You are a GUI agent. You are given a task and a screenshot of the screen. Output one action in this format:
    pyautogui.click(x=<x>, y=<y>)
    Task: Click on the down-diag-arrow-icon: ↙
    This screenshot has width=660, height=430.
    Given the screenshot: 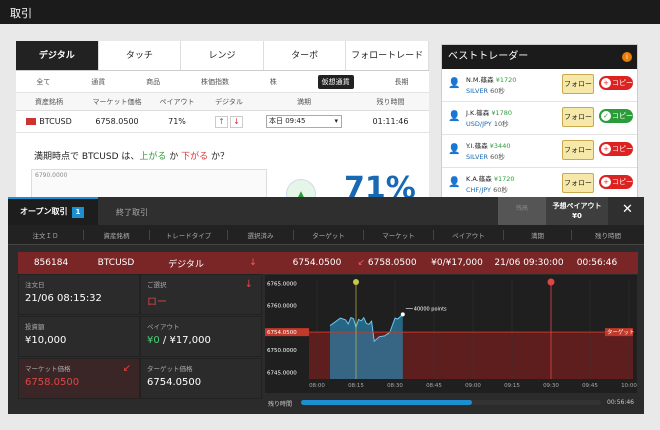 What is the action you would take?
    pyautogui.click(x=126, y=368)
    